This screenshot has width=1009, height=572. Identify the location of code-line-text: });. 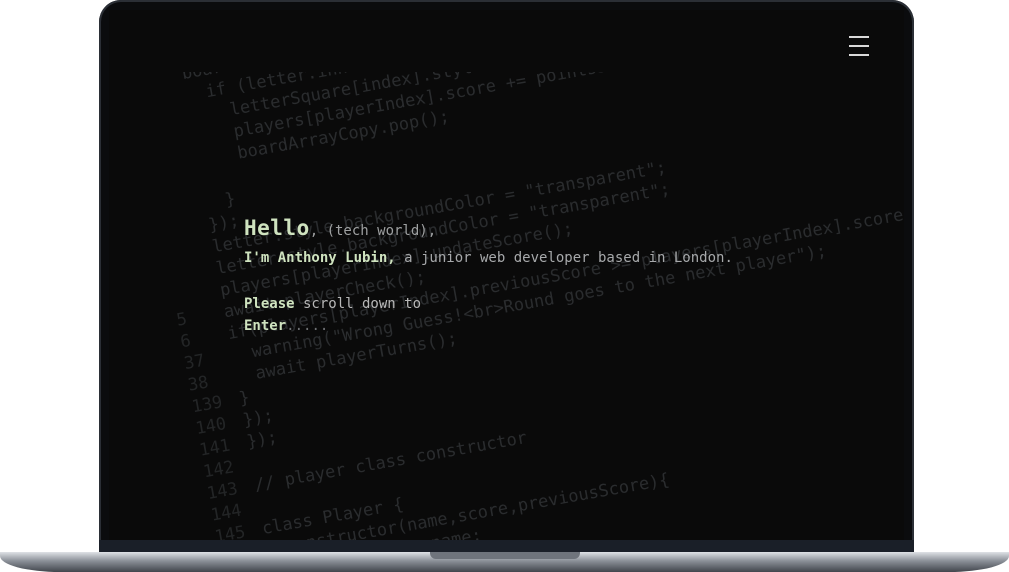
(262, 440).